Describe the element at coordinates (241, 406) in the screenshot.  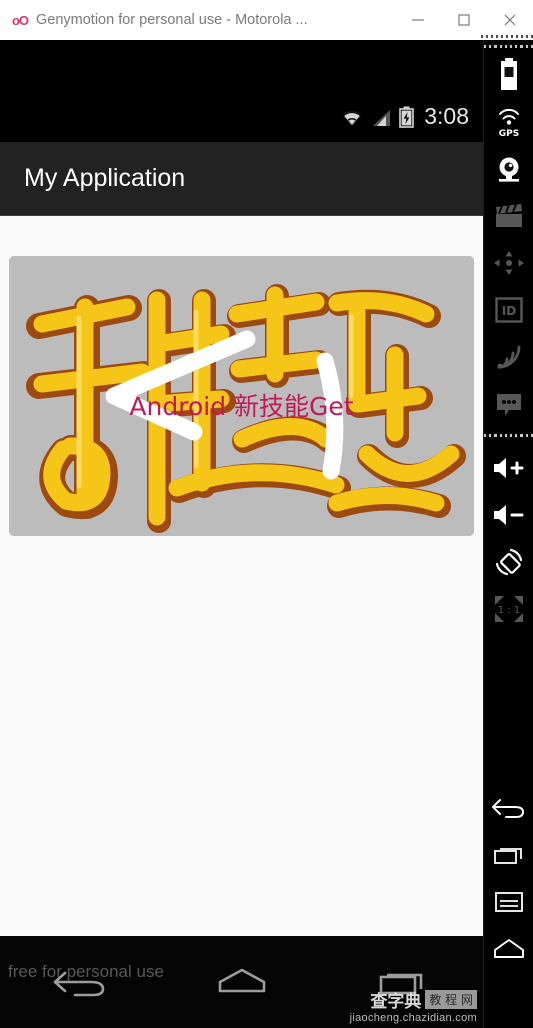
I see `image-caption-overlay: Android 新技能Get` at that location.